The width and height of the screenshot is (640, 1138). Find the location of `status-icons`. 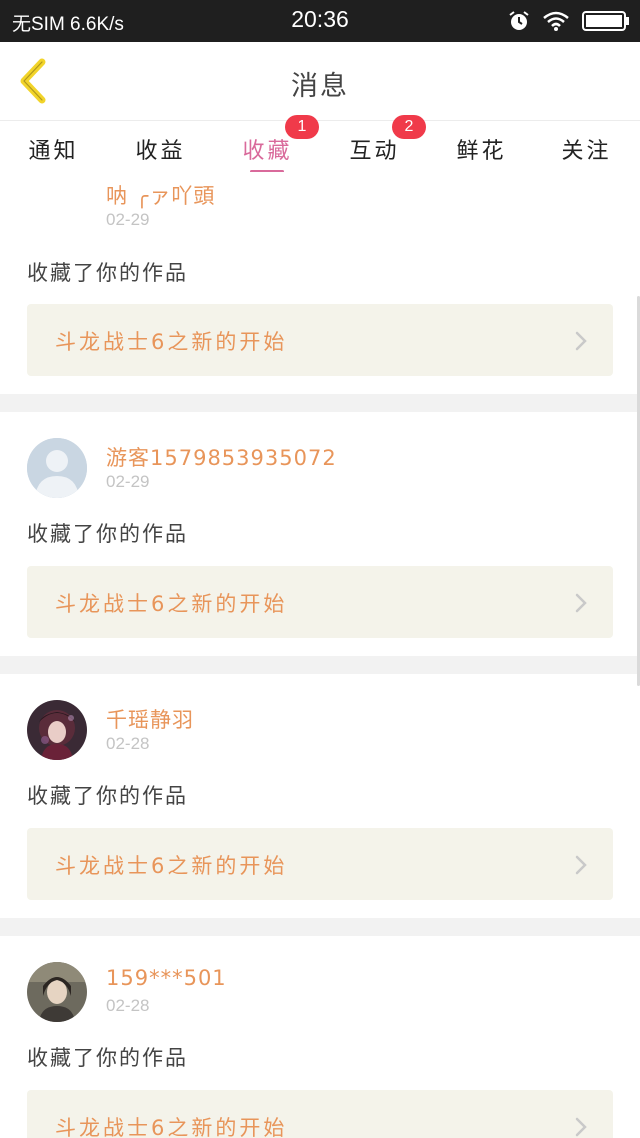

status-icons is located at coordinates (569, 21).